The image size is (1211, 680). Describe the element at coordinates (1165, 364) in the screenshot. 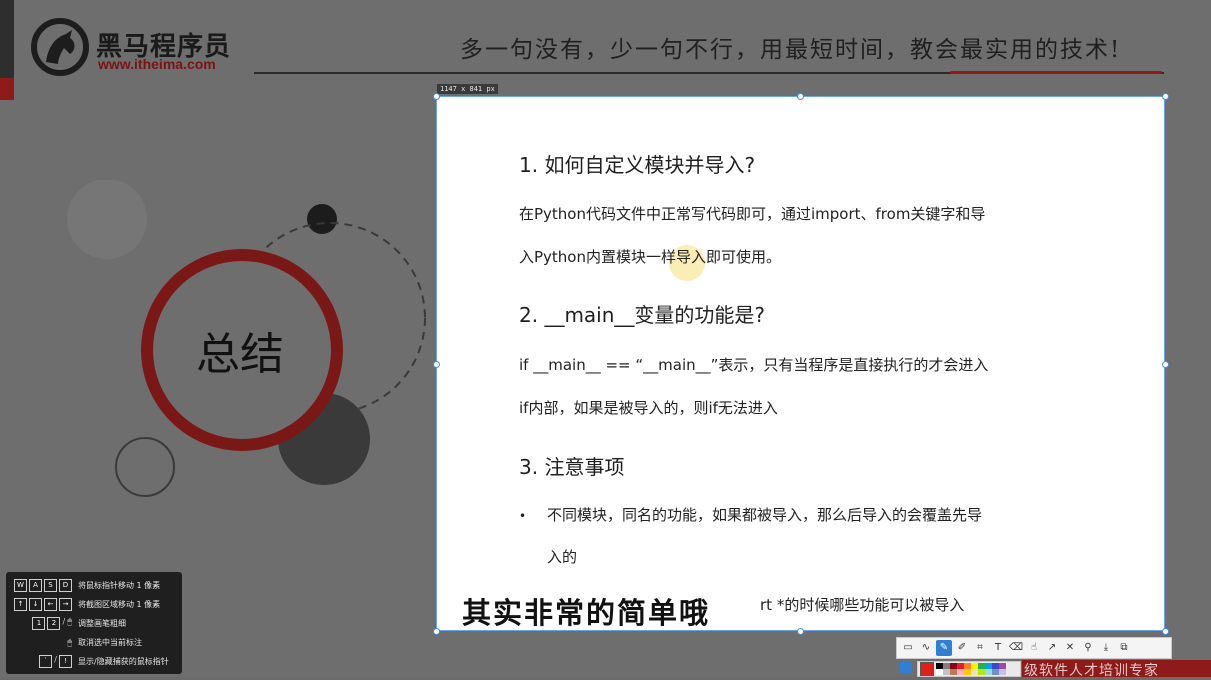

I see `resize-handle-e` at that location.